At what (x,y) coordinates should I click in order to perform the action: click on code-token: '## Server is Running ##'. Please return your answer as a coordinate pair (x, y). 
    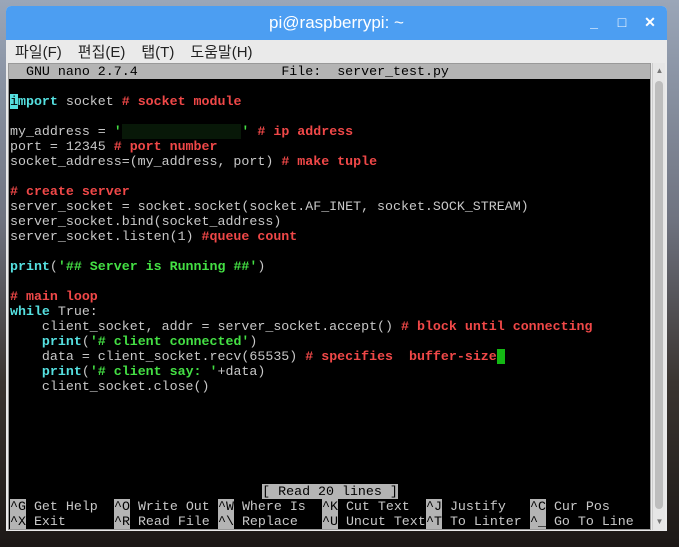
    Looking at the image, I should click on (157, 266).